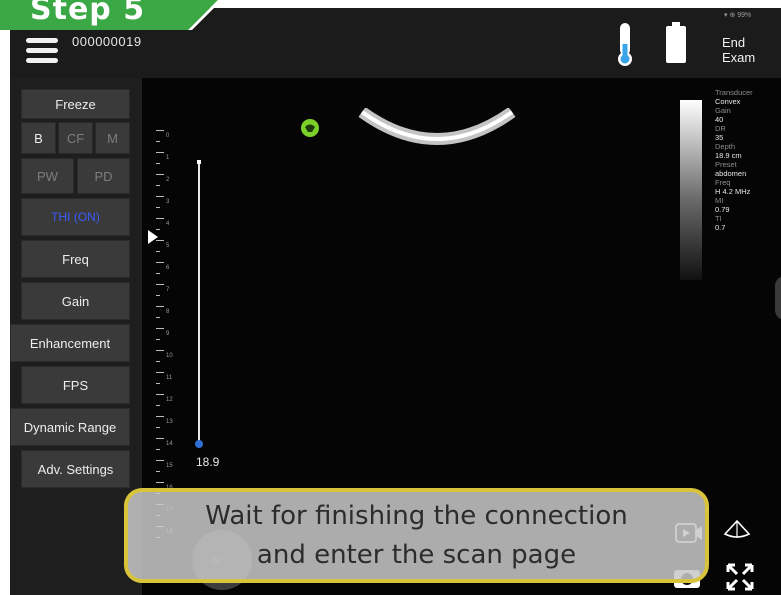 The height and width of the screenshot is (595, 781). What do you see at coordinates (725, 146) in the screenshot?
I see `param-key: Depth` at bounding box center [725, 146].